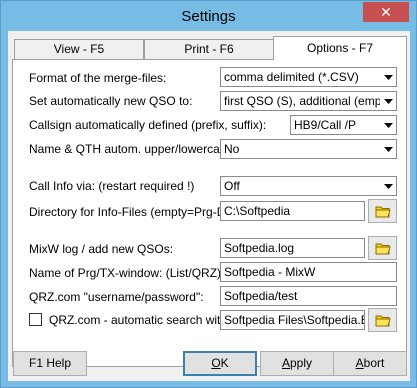  I want to click on mixw-log-input: Softpedia.log, so click(292, 248).